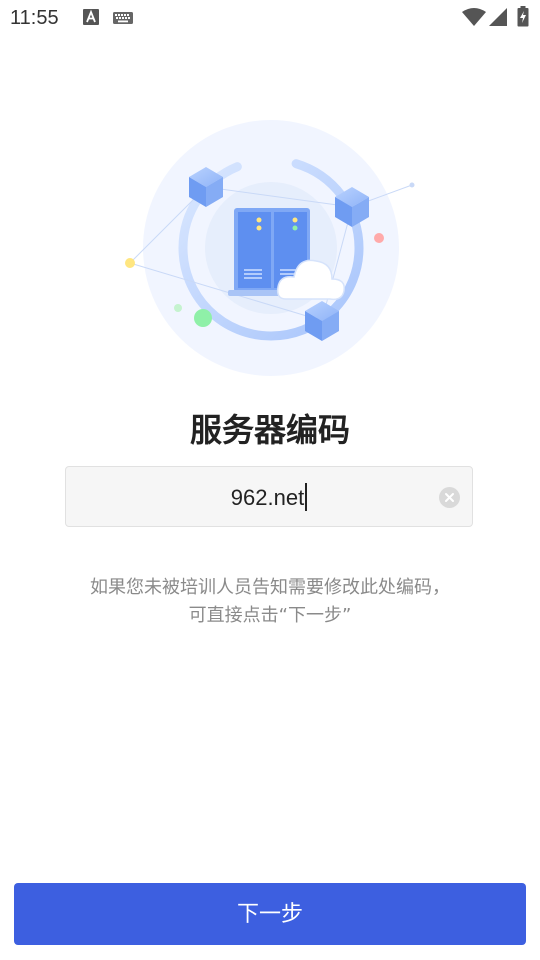 This screenshot has width=540, height=960. What do you see at coordinates (269, 430) in the screenshot?
I see `page-title: 服务器编码` at bounding box center [269, 430].